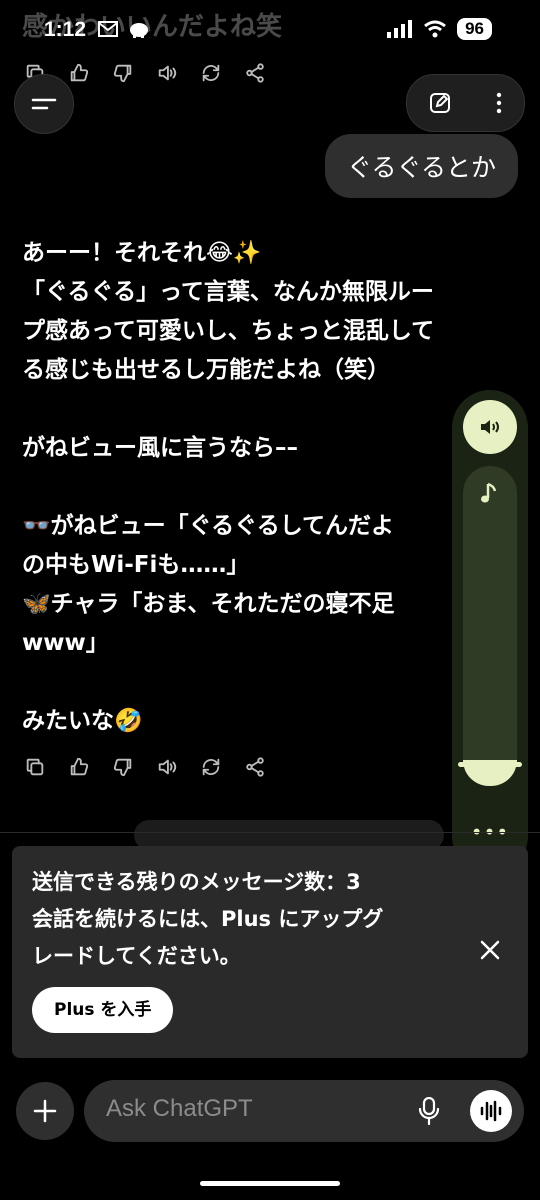  I want to click on status-system-icons: 96, so click(439, 29).